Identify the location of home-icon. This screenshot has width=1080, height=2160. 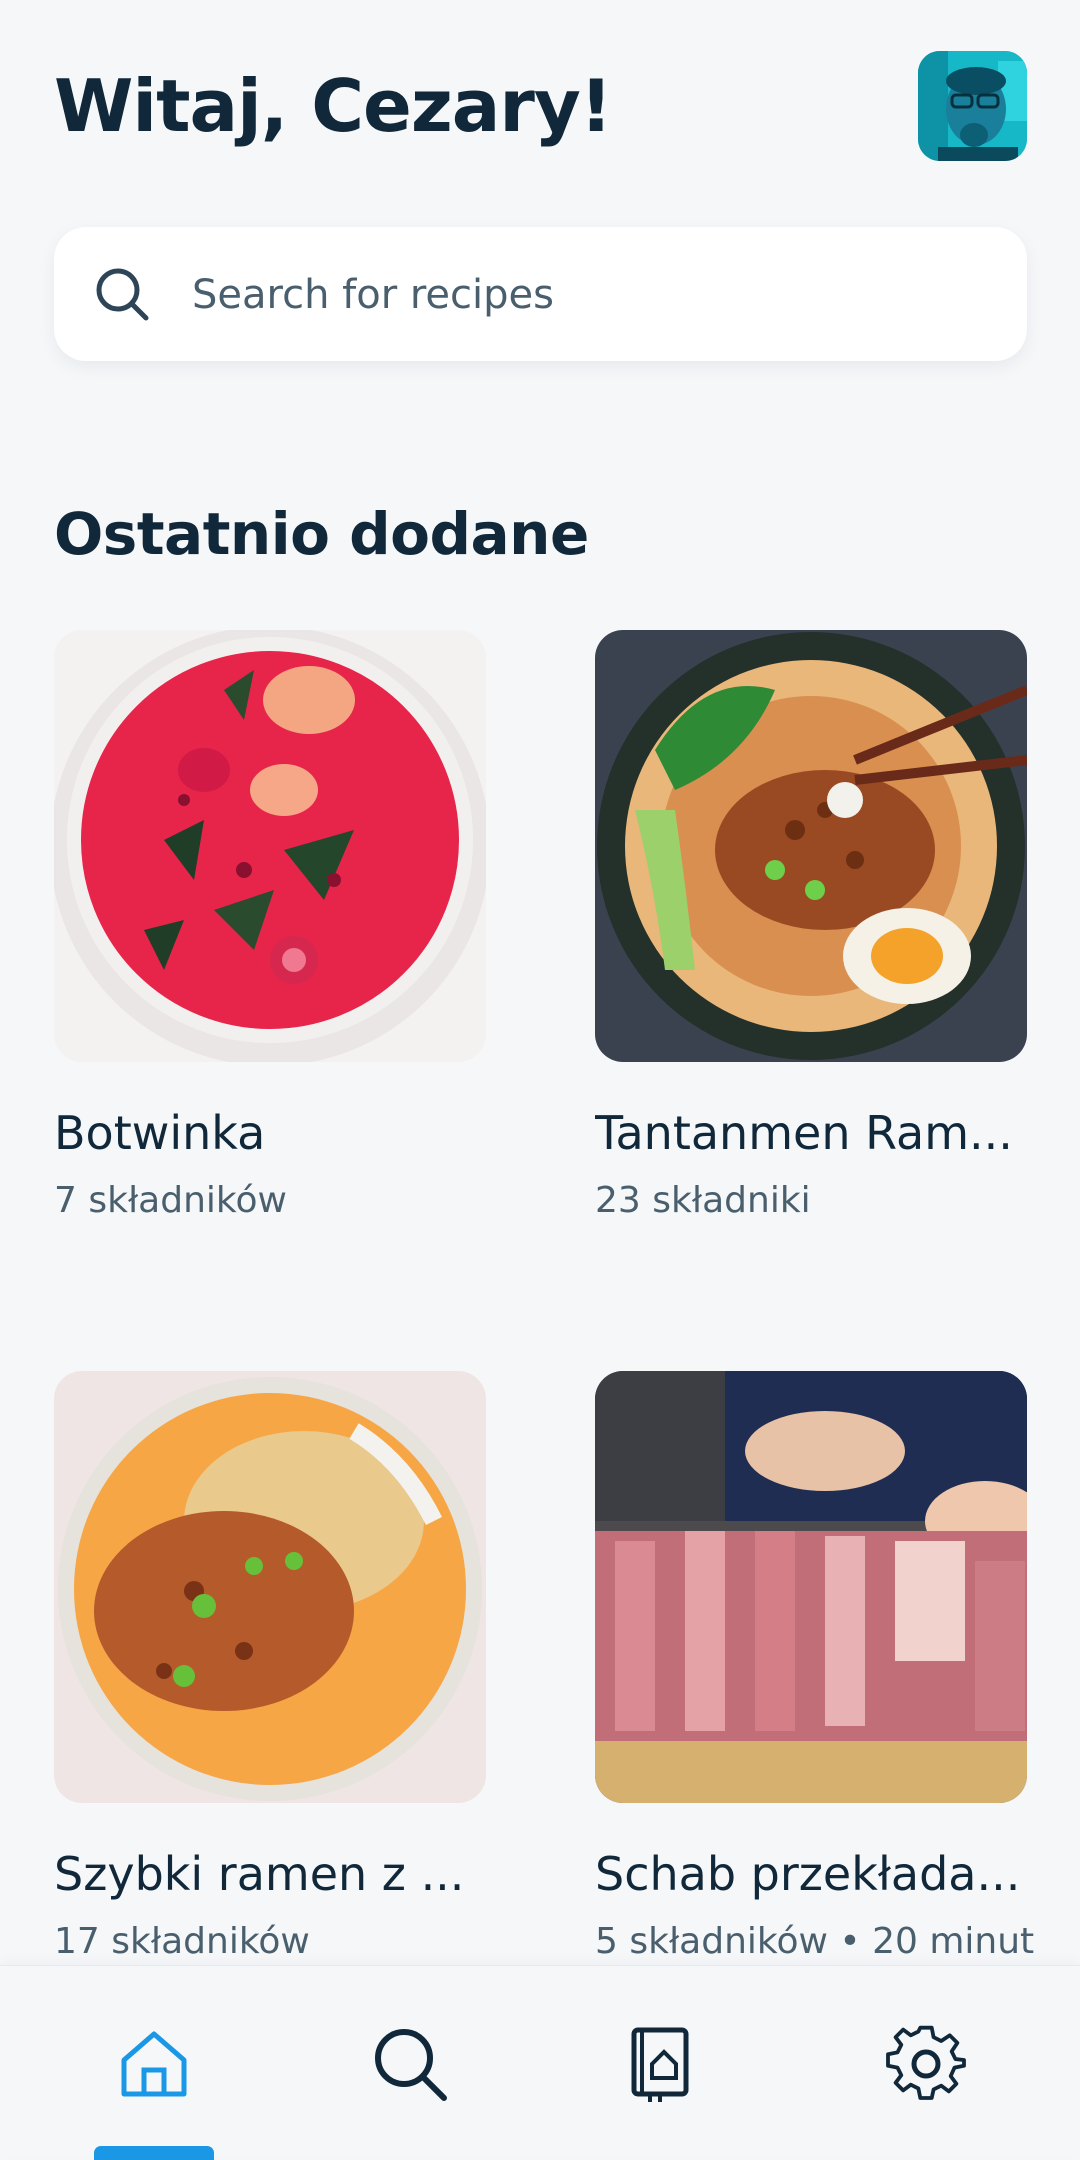
(154, 2064).